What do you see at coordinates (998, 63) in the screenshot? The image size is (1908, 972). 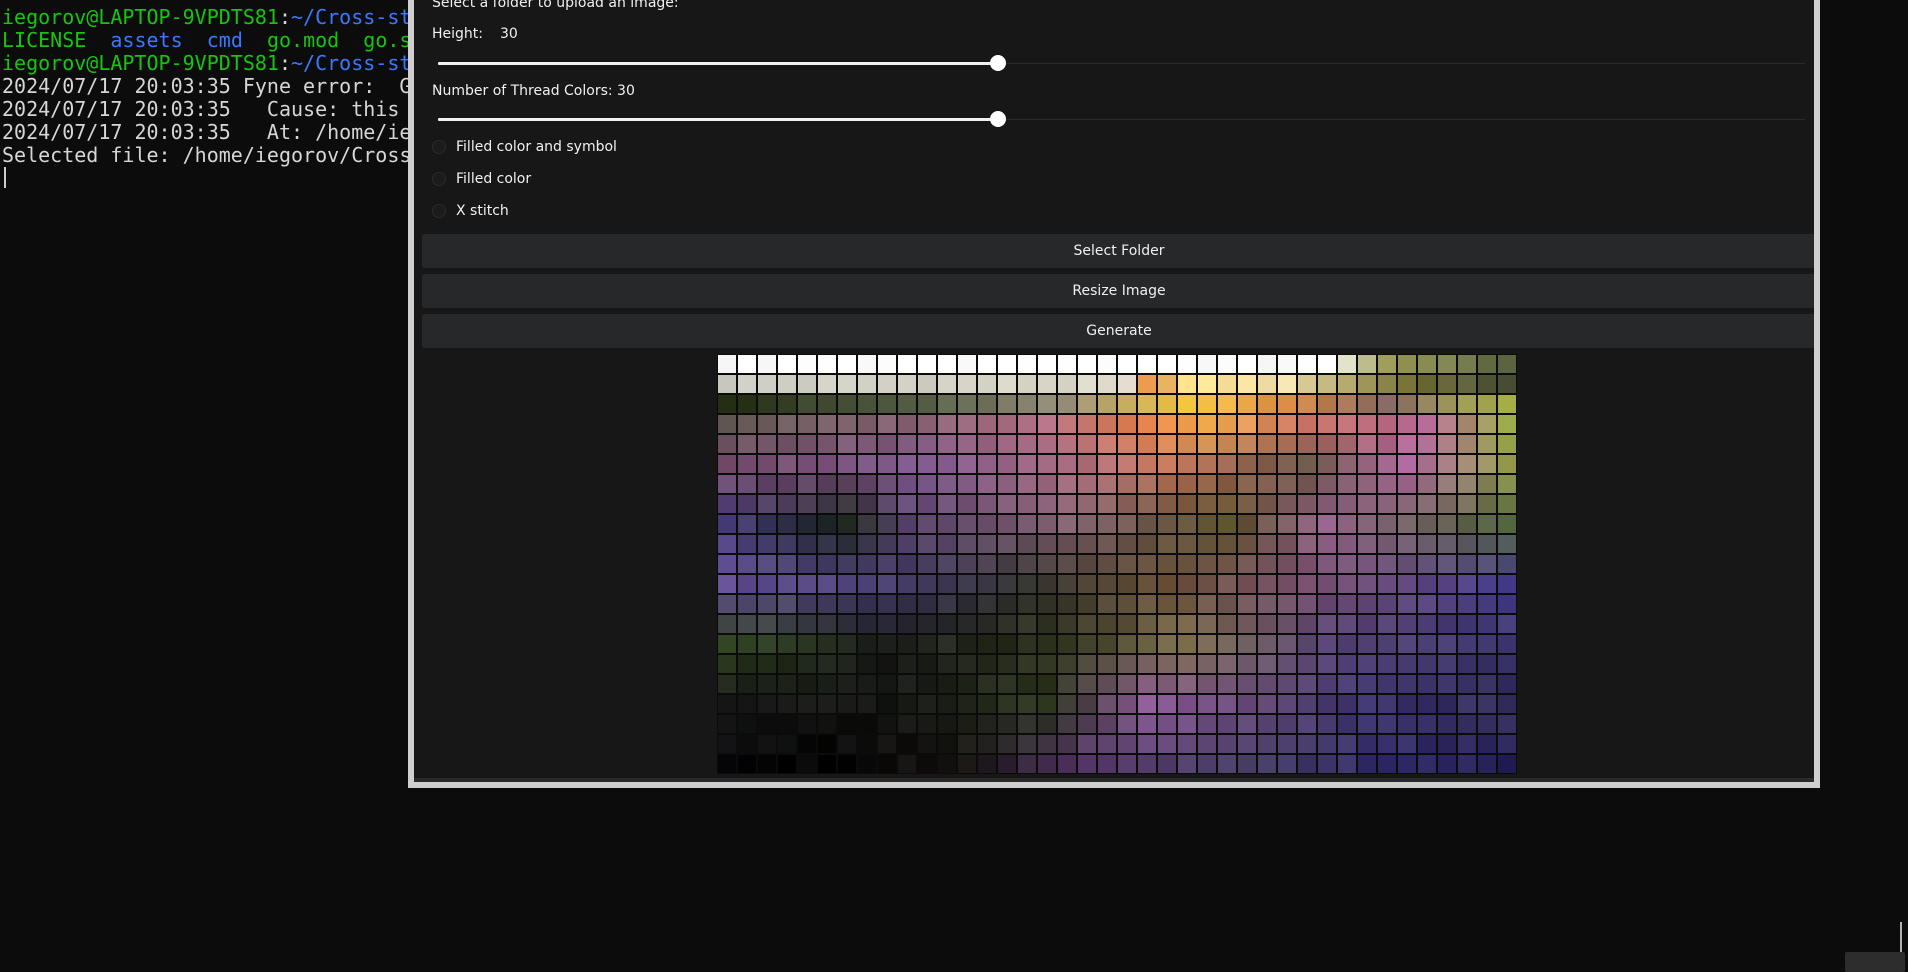 I see `height-slider-thumb` at bounding box center [998, 63].